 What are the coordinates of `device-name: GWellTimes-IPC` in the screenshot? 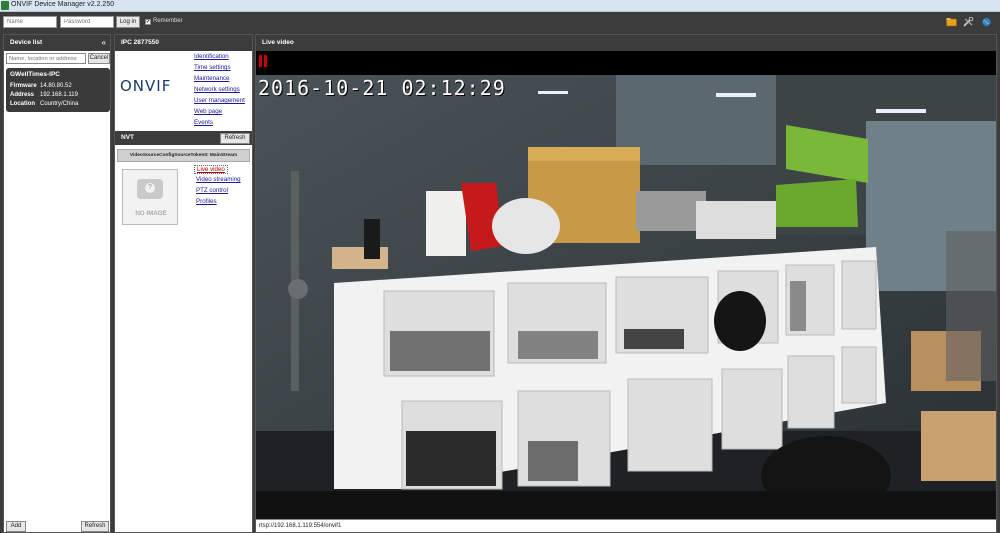 It's located at (35, 74).